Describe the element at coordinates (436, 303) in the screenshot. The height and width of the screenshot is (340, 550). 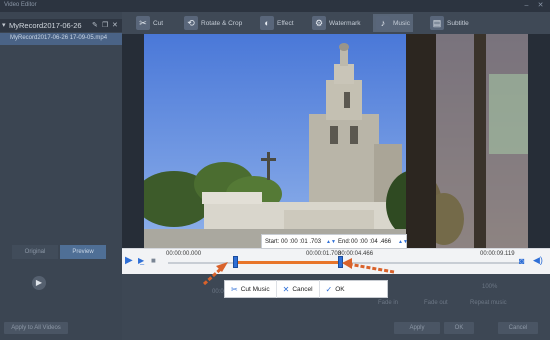
I see `fade-out-checkbox: Fade out` at that location.